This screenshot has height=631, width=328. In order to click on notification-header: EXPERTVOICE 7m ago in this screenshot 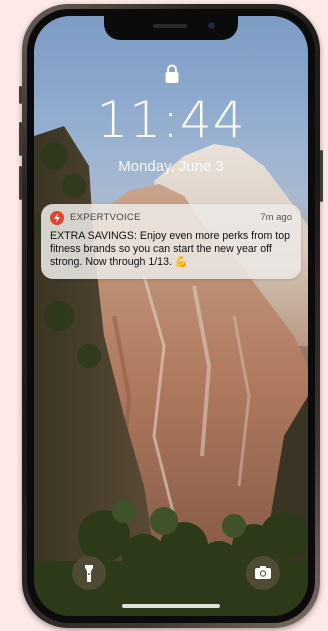, I will do `click(171, 219)`.